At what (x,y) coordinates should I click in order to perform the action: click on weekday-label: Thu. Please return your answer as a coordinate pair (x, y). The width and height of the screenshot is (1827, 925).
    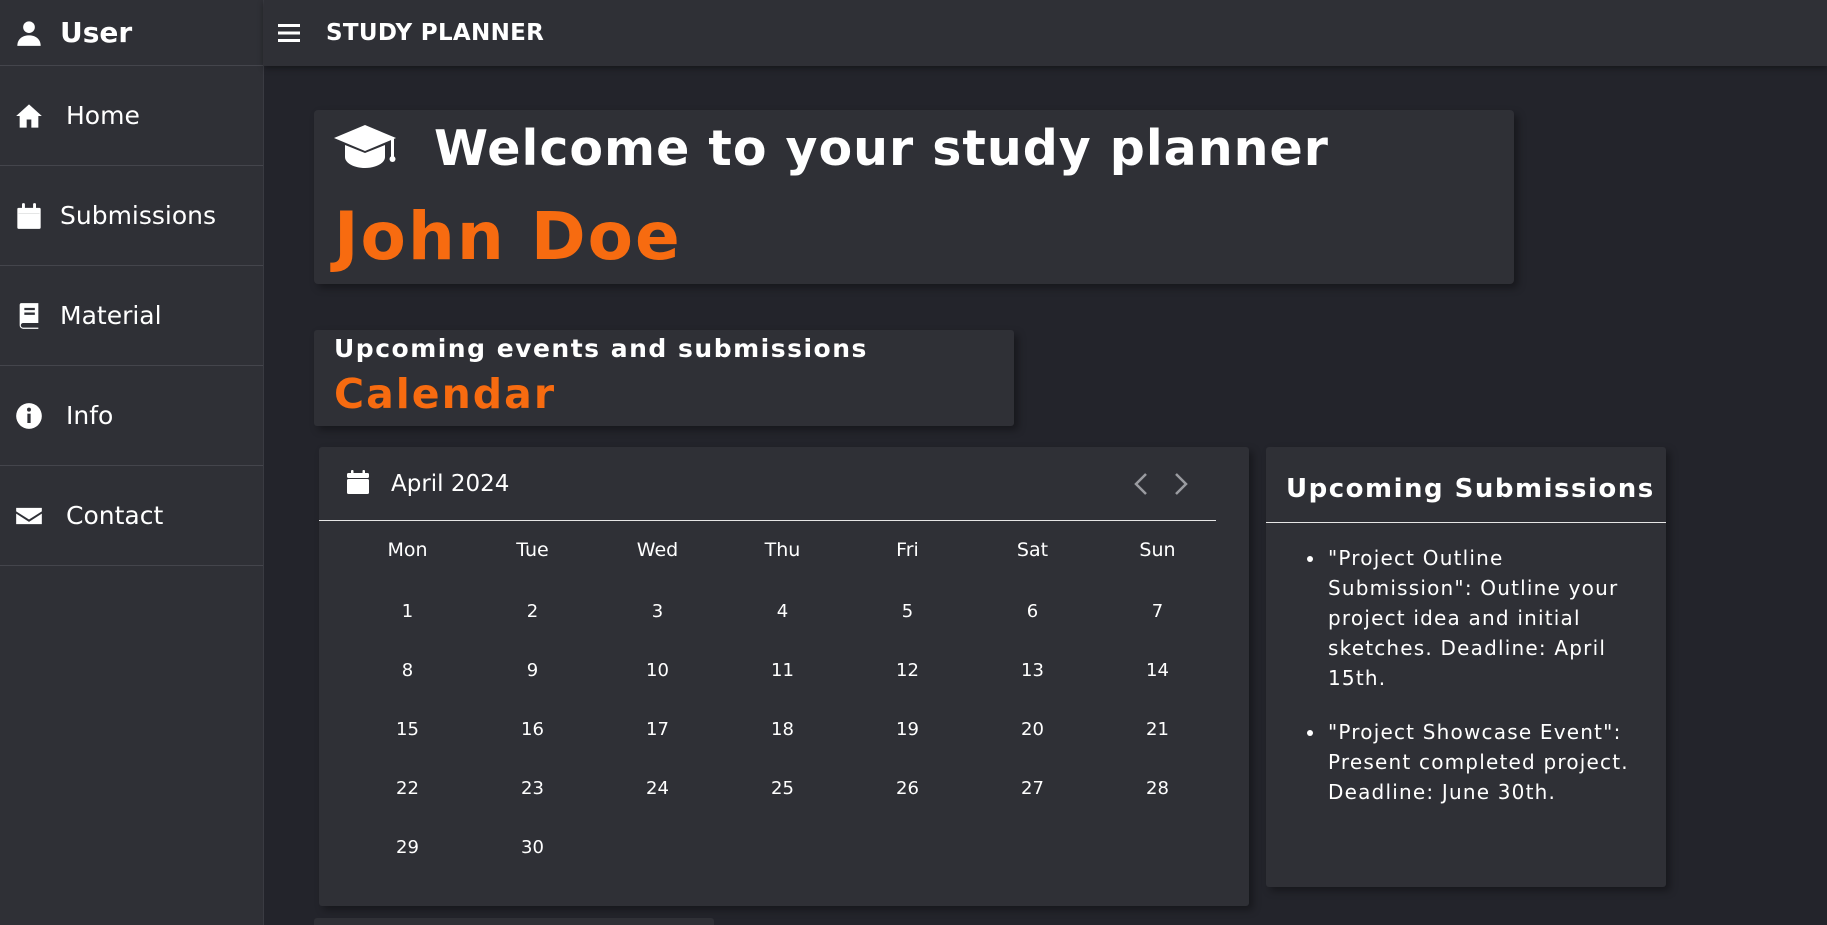
    Looking at the image, I should click on (782, 550).